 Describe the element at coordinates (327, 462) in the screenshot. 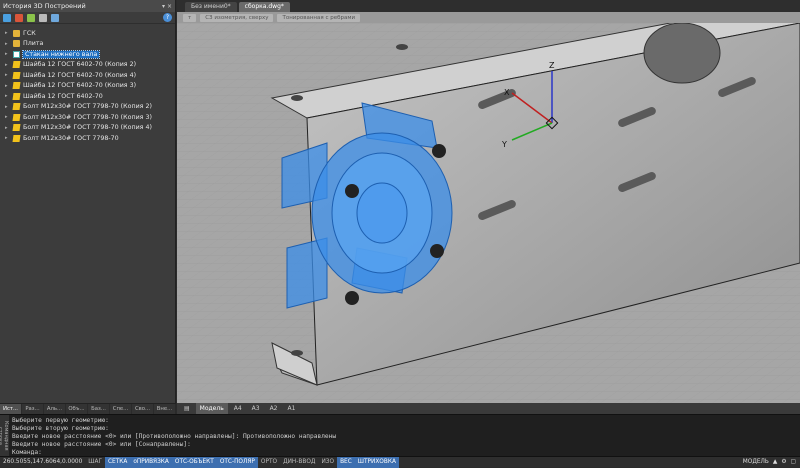

I see `status-toggle: ИЗО` at that location.